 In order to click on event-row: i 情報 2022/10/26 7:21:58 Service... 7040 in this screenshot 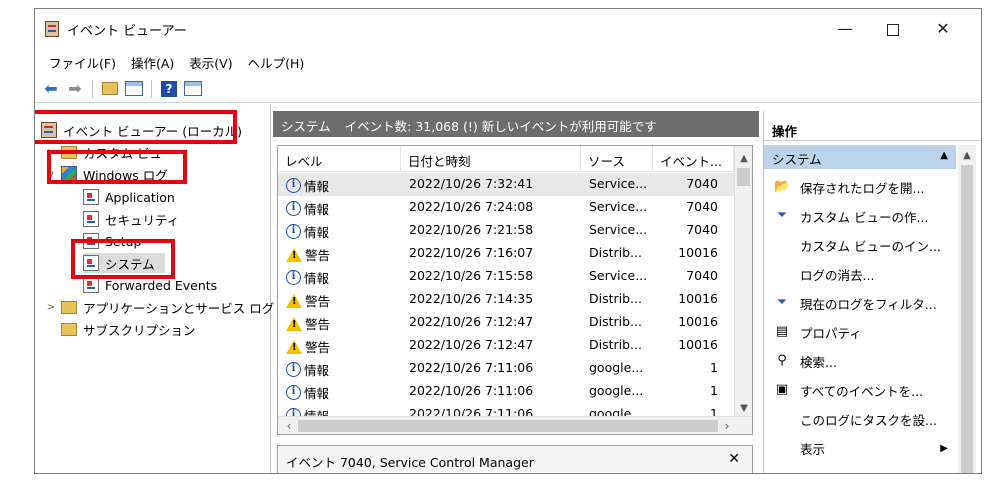, I will do `click(506, 230)`.